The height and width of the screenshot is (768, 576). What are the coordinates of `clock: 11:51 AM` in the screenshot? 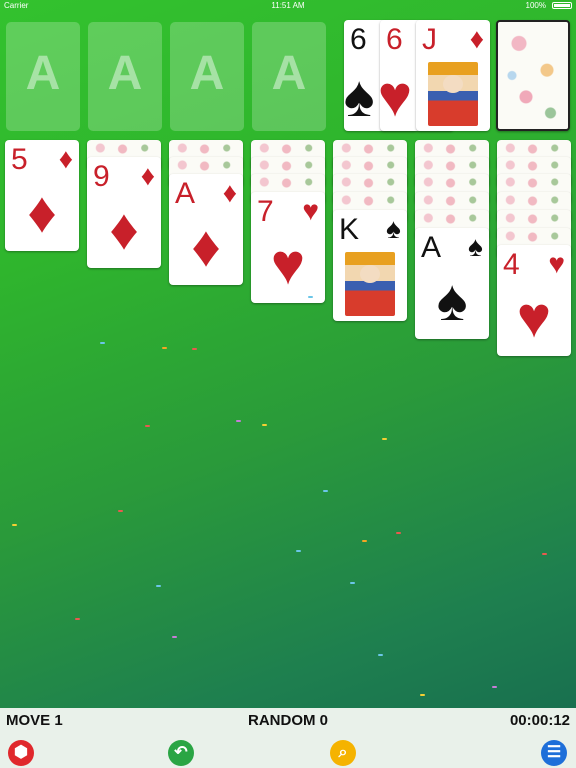 It's located at (288, 5).